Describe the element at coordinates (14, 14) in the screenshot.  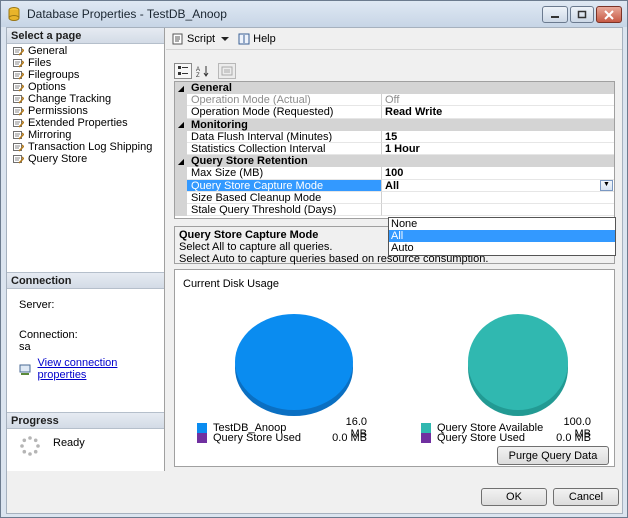
I see `database-icon` at that location.